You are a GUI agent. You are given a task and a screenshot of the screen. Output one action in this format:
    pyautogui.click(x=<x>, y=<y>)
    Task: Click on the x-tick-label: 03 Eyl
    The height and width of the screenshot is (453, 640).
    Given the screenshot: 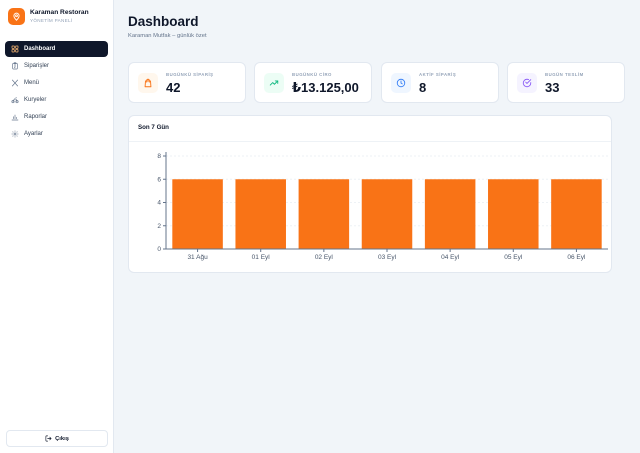 What is the action you would take?
    pyautogui.click(x=387, y=257)
    